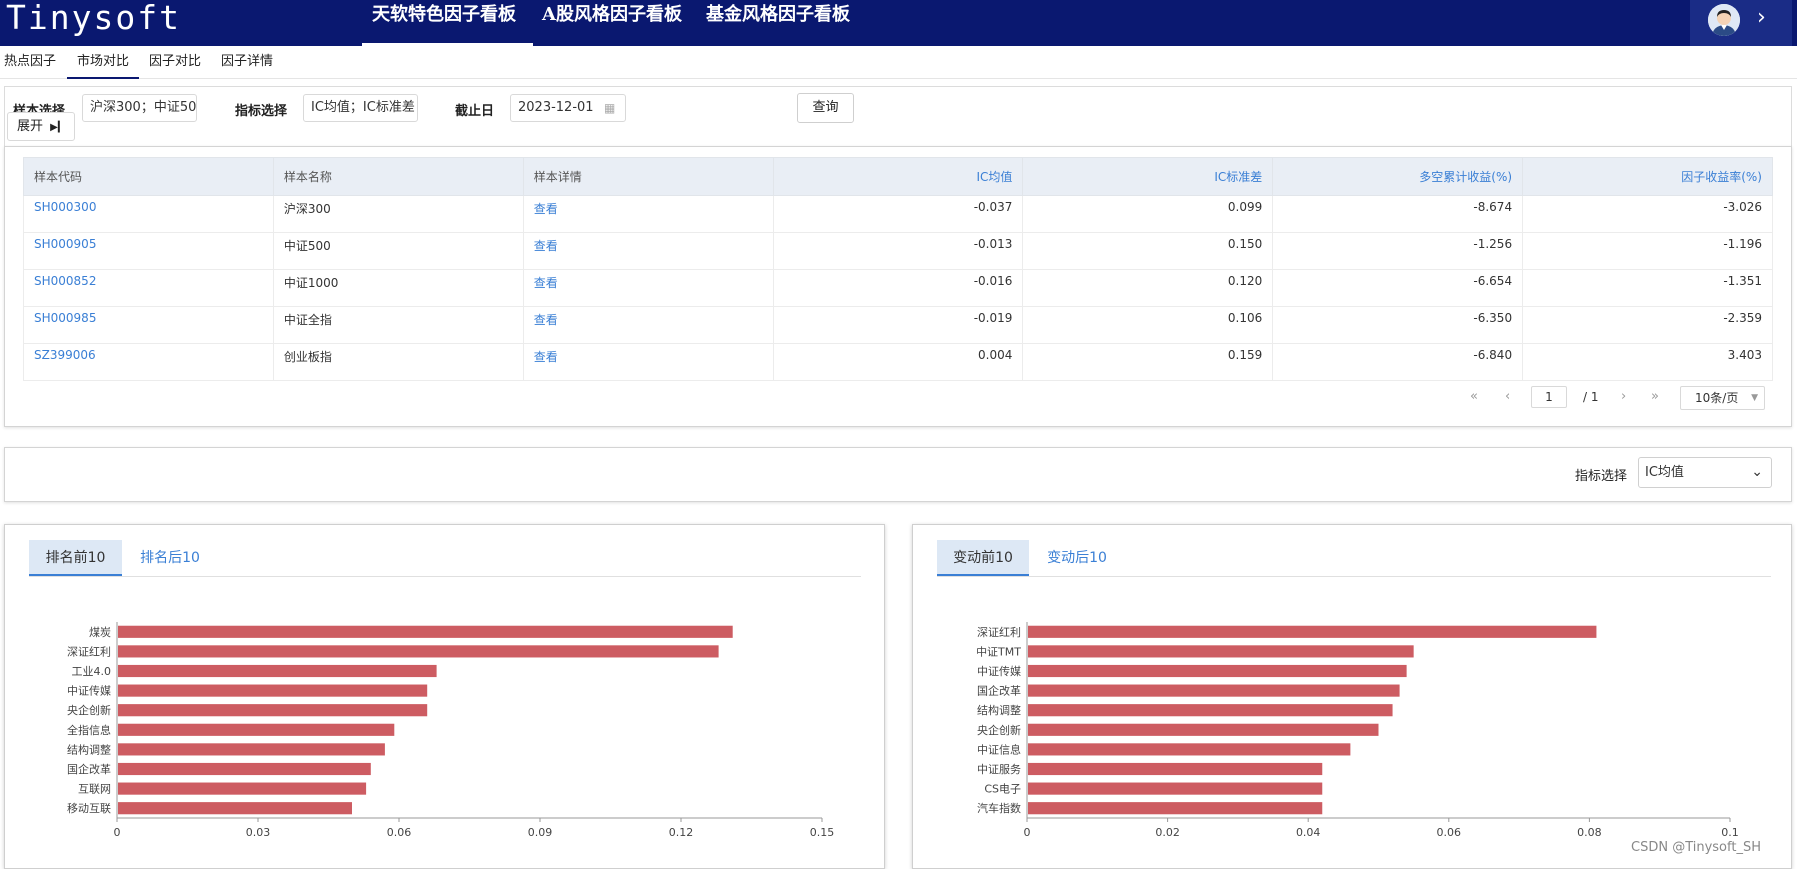  I want to click on x-tick-label: 0.04, so click(1308, 832).